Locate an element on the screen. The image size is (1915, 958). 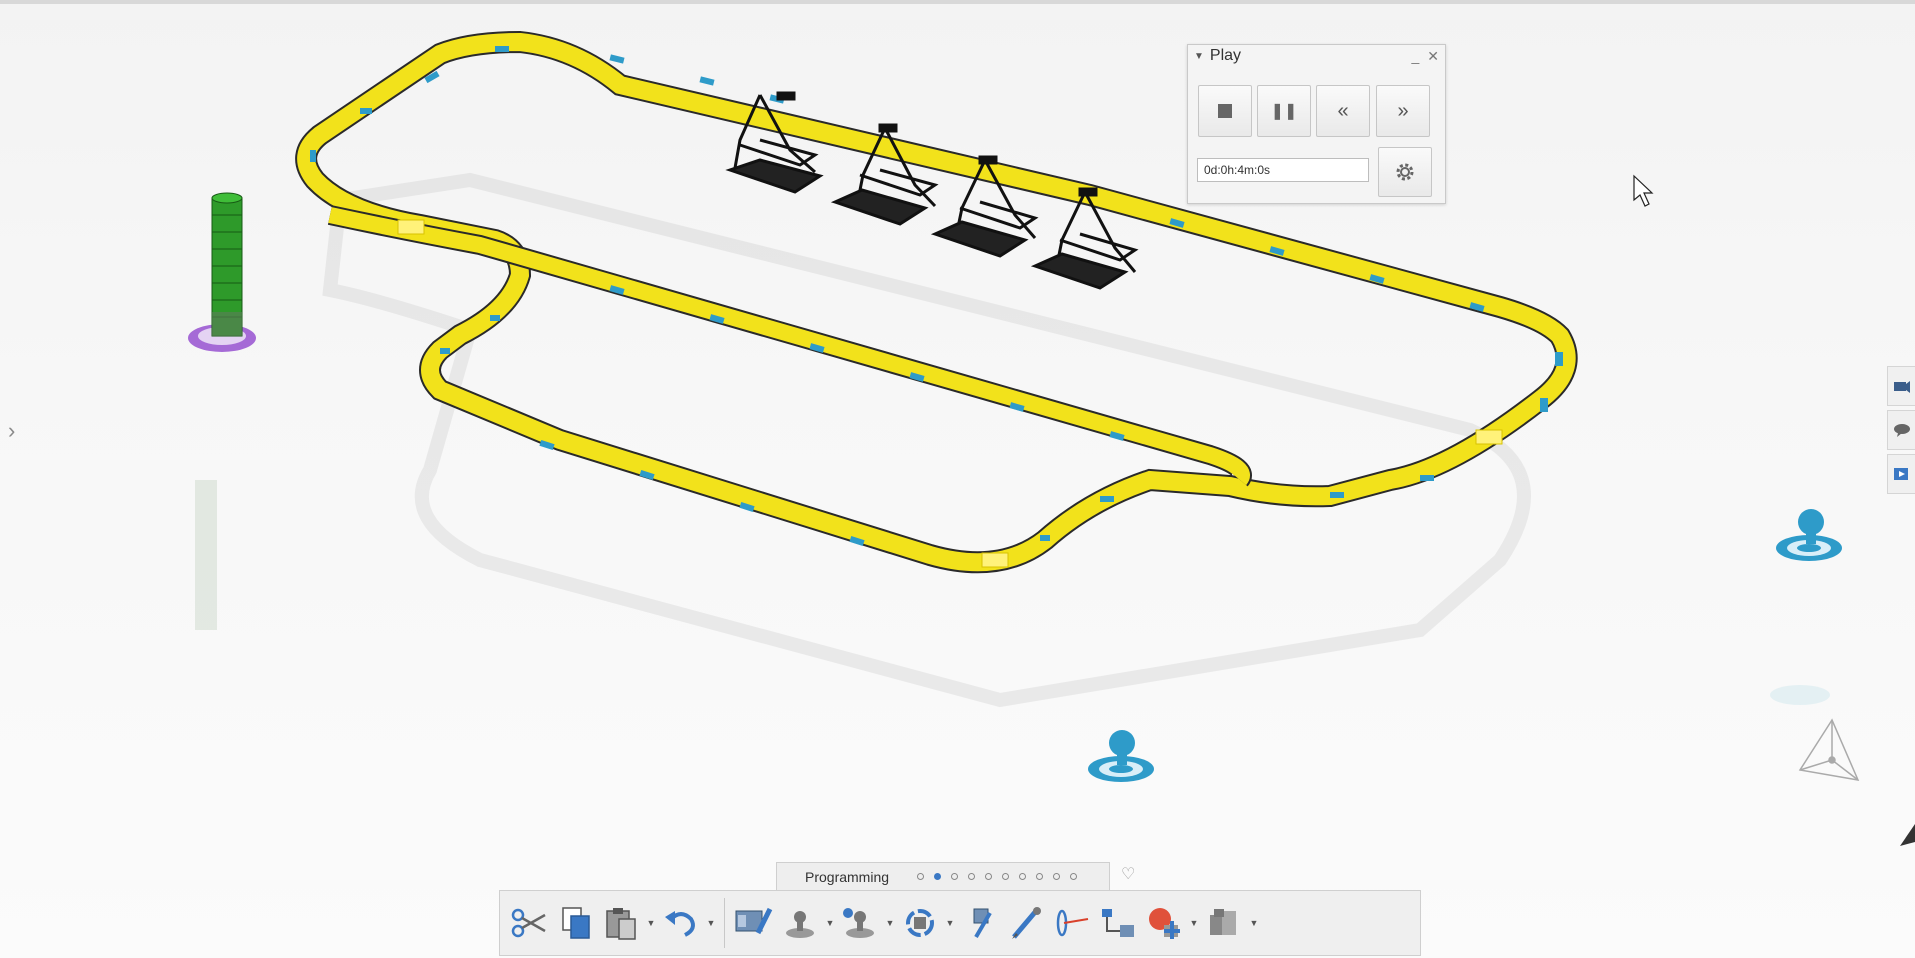
add-object-dropdown-arrow: ▼ is located at coordinates (1194, 923).